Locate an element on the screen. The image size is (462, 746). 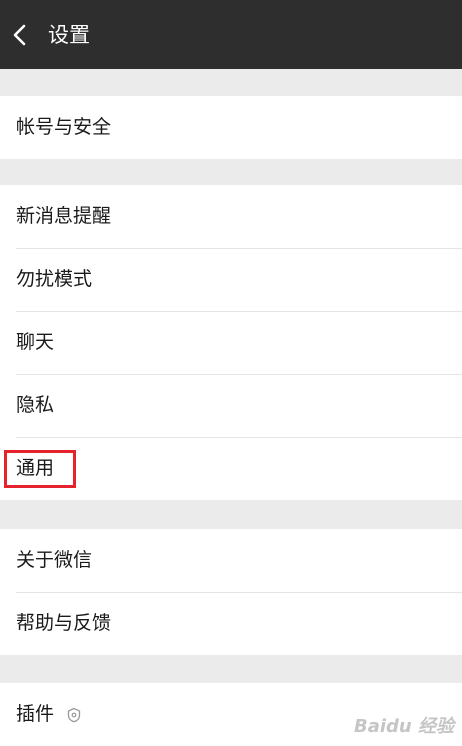
chevron-left-icon is located at coordinates (19, 35).